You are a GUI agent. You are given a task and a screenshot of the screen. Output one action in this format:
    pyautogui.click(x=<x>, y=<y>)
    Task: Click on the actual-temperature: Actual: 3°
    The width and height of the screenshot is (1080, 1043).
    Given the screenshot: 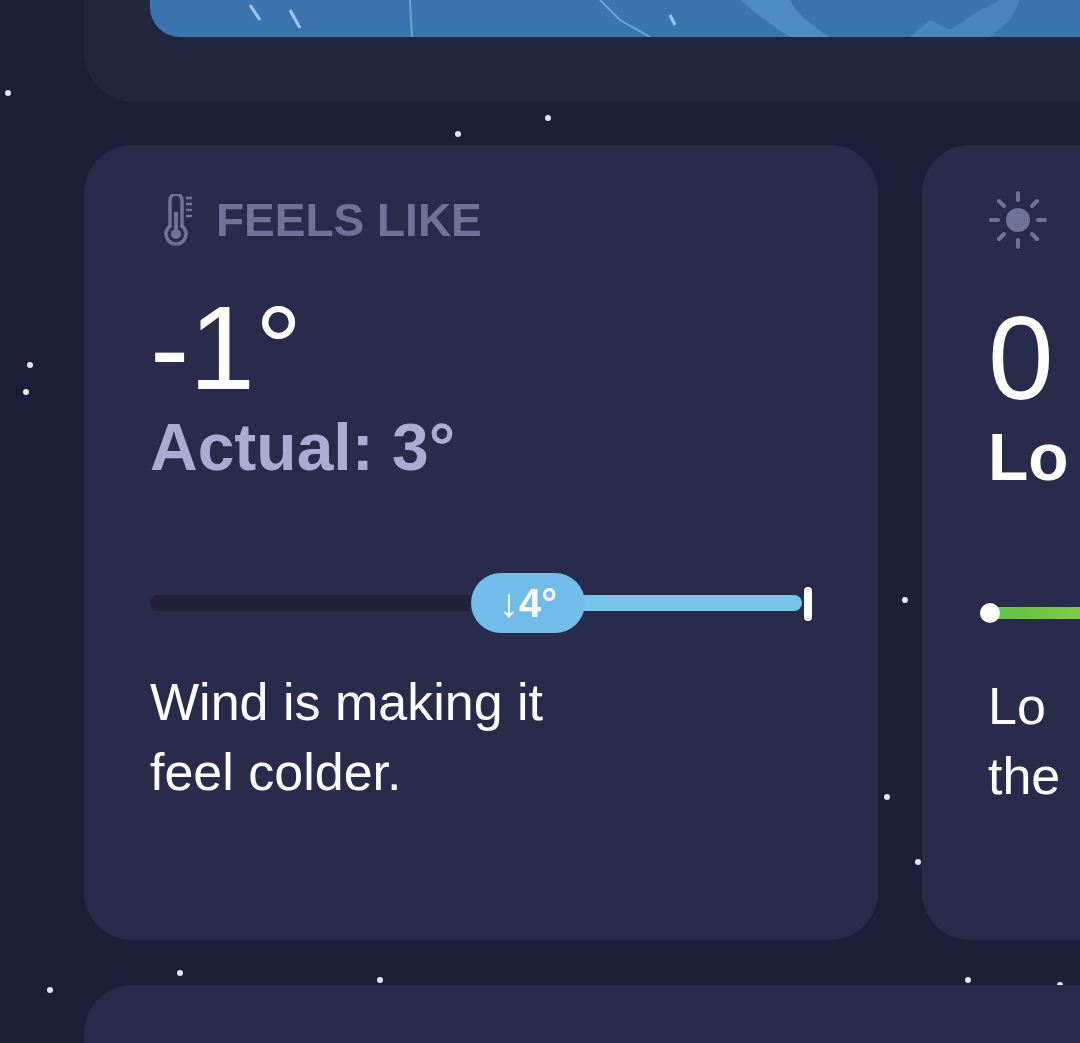 What is the action you would take?
    pyautogui.click(x=303, y=447)
    